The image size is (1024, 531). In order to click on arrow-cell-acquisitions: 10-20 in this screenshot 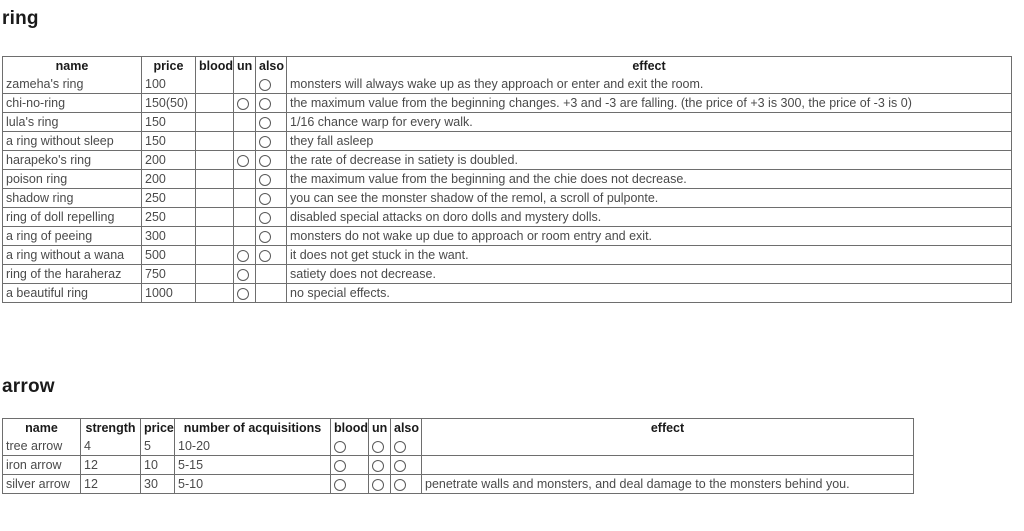, I will do `click(253, 446)`.